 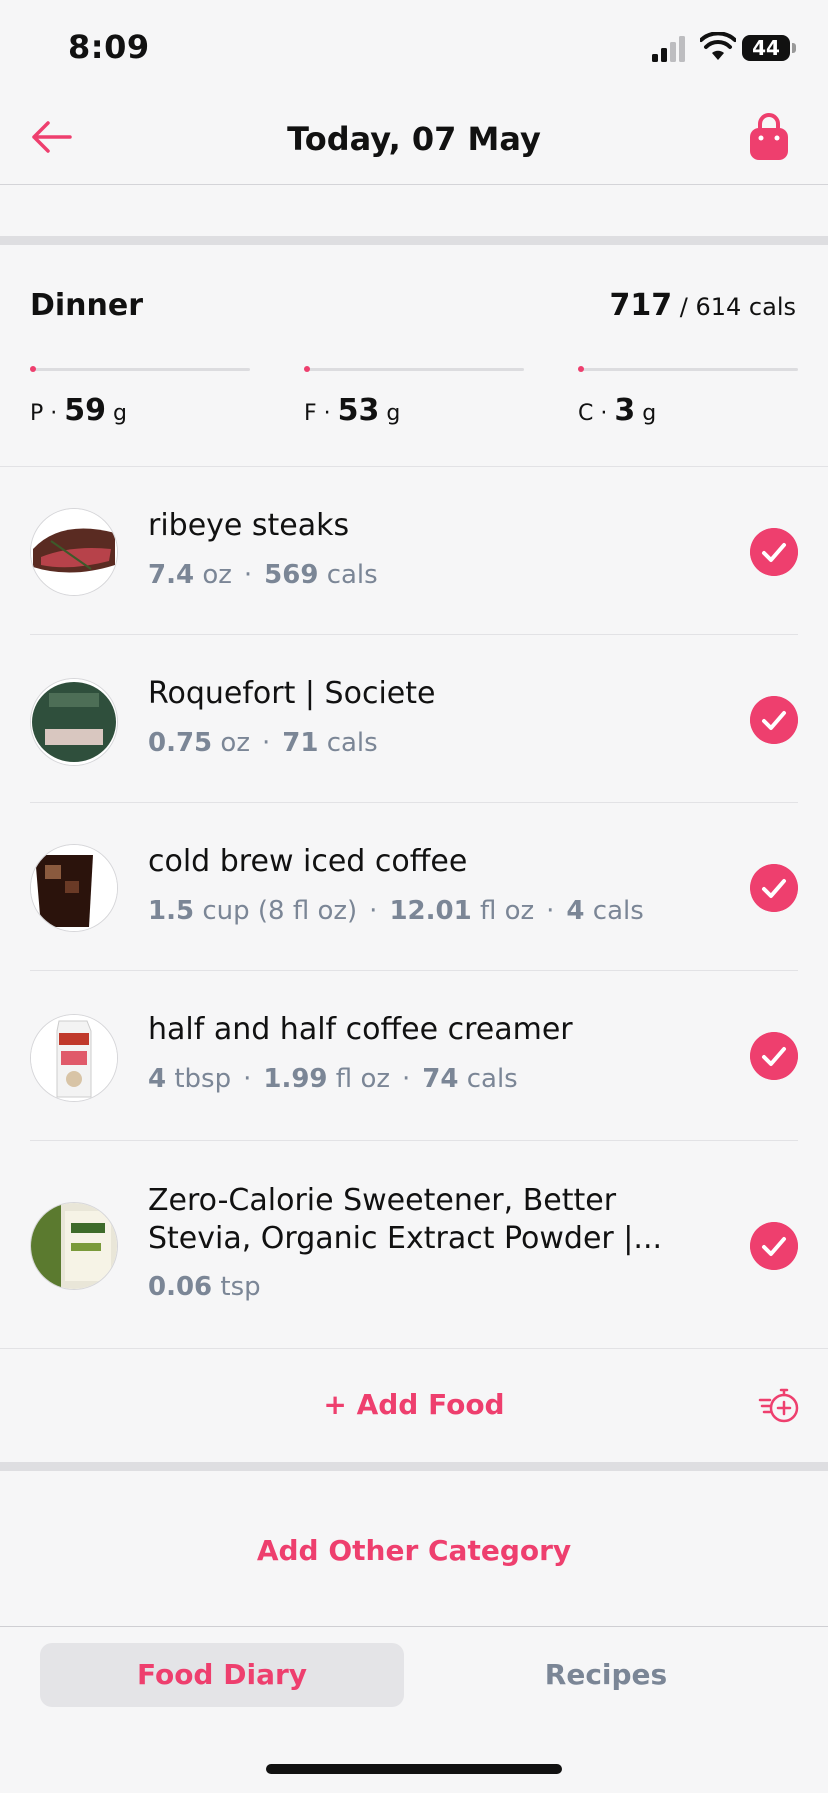 I want to click on macro-value: 3, so click(x=625, y=410).